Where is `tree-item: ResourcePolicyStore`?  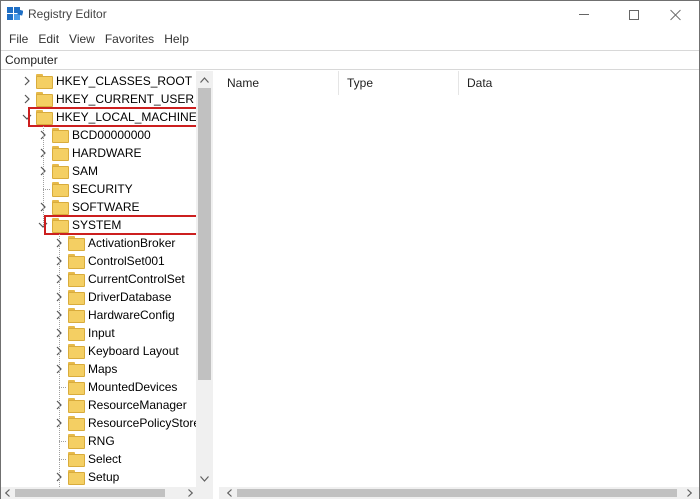 tree-item: ResourcePolicyStore is located at coordinates (100, 423).